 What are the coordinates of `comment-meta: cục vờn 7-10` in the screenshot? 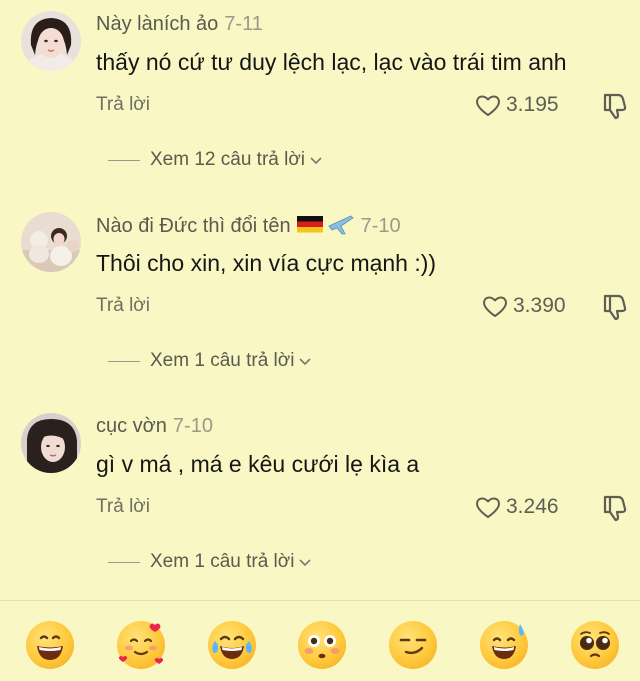 It's located at (154, 426).